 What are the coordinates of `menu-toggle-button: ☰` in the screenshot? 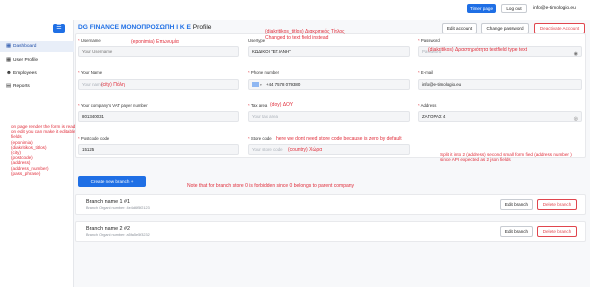 It's located at (59, 28).